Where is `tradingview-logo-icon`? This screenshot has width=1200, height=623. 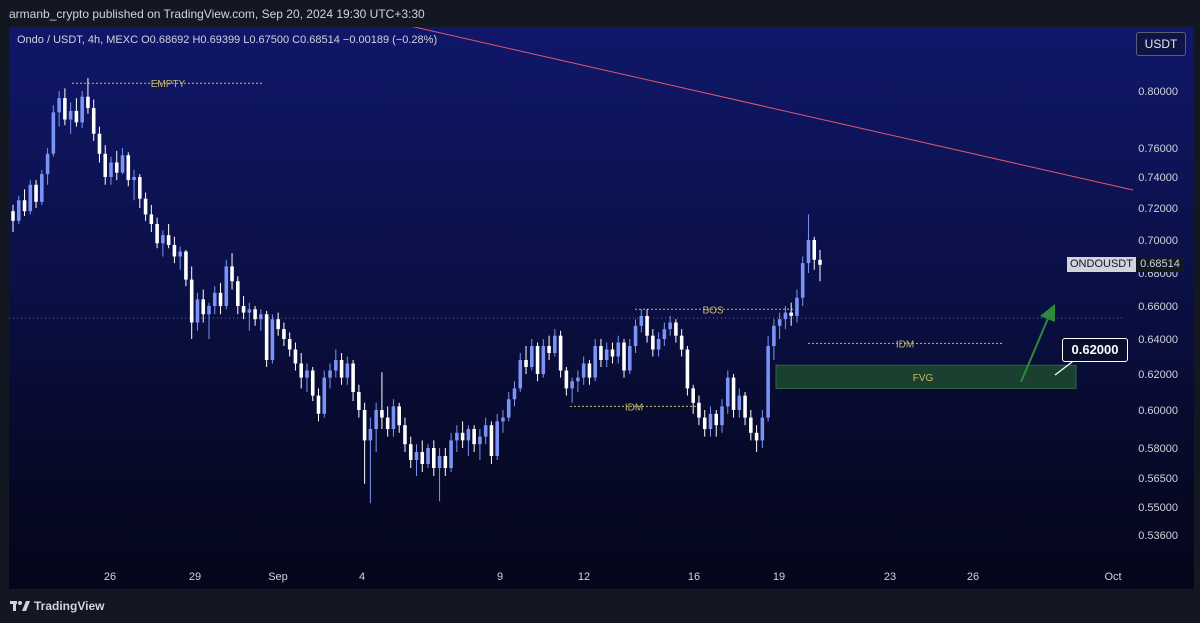
tradingview-logo-icon is located at coordinates (20, 606).